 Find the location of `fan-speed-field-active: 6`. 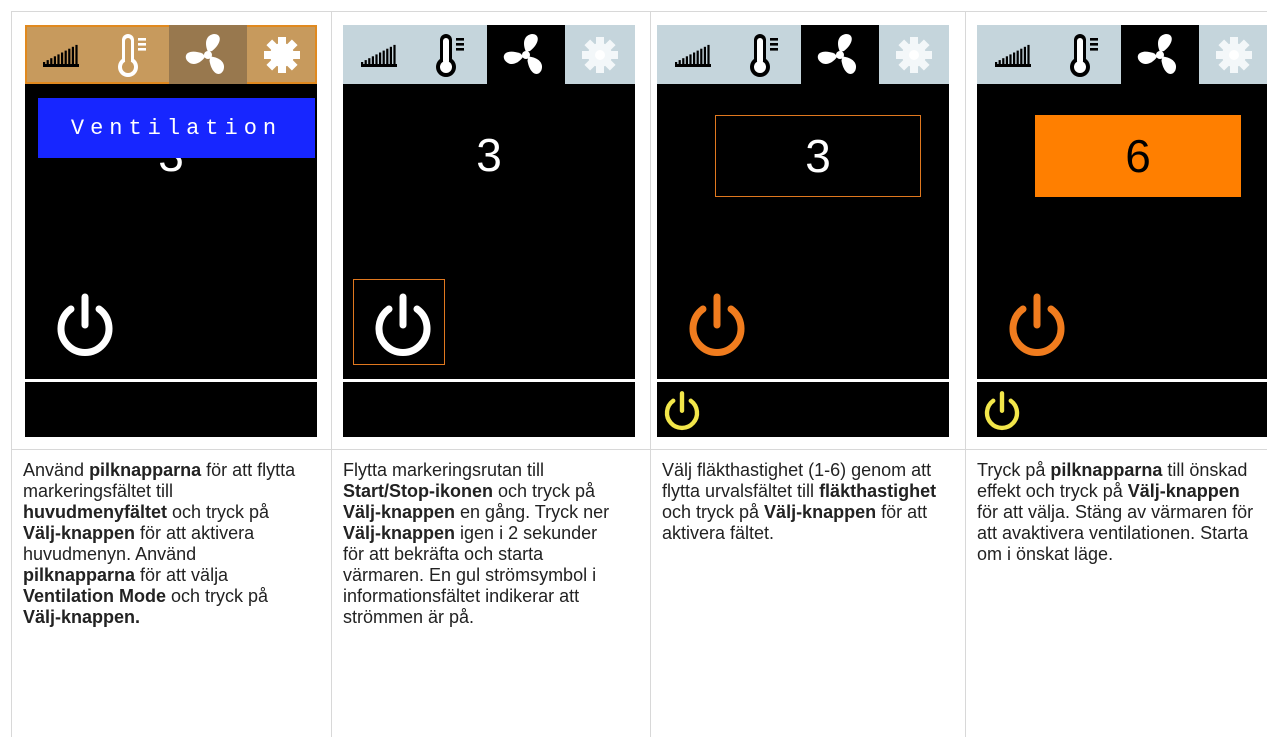

fan-speed-field-active: 6 is located at coordinates (1138, 156).